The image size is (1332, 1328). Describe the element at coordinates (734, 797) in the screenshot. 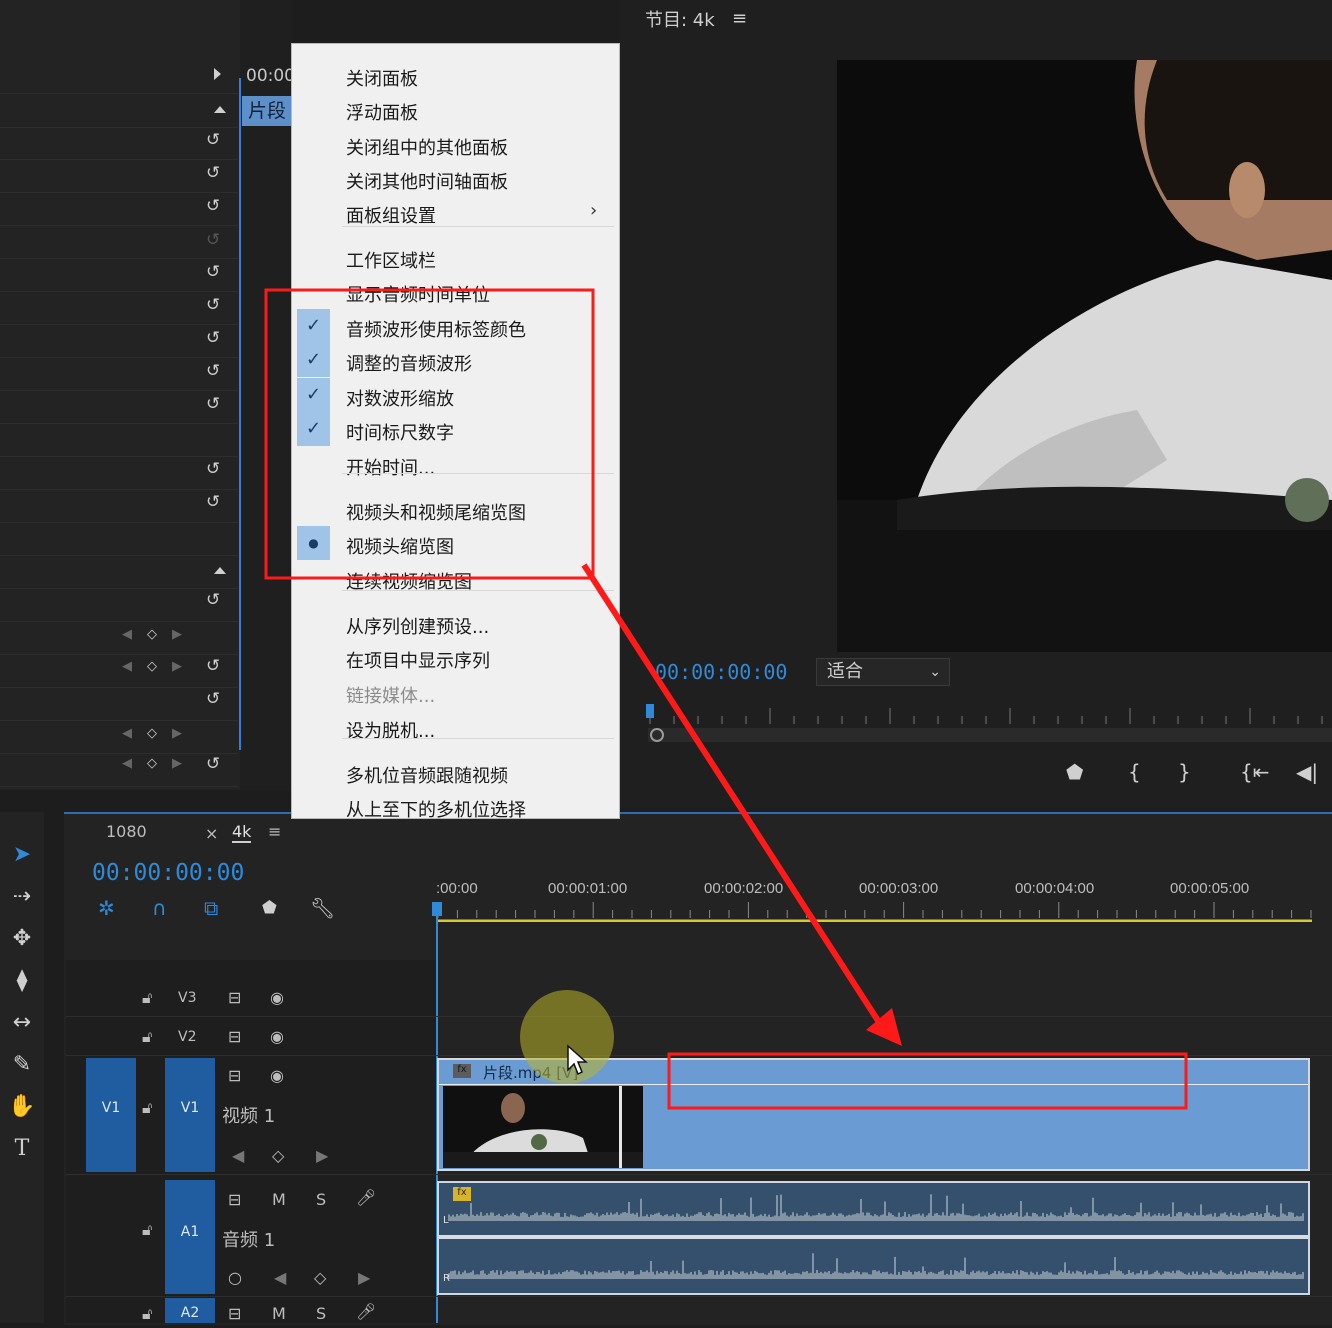

I see `annotation-arrow-line` at that location.